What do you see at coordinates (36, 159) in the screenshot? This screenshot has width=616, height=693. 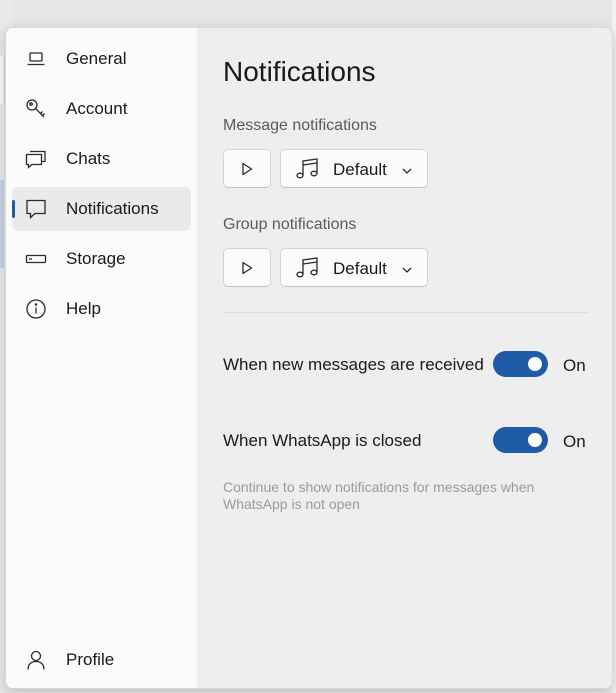 I see `chat-icon` at bounding box center [36, 159].